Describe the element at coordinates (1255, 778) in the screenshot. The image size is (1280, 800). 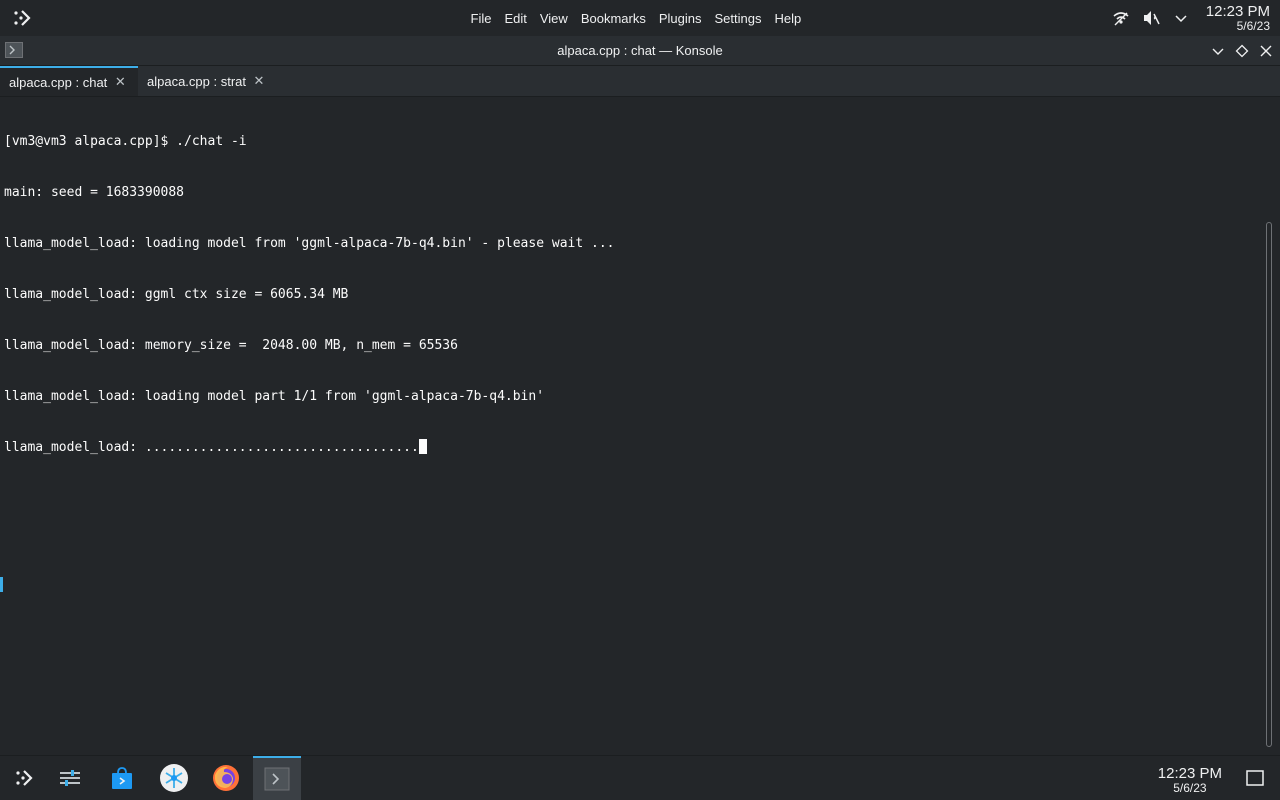
I see `show-desktop-icon` at that location.